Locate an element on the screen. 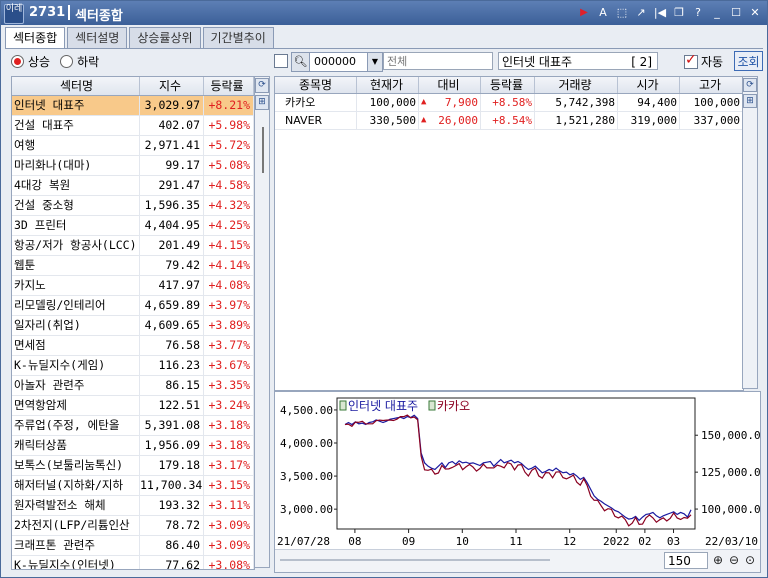  rate-cell: +4.58% is located at coordinates (229, 185).